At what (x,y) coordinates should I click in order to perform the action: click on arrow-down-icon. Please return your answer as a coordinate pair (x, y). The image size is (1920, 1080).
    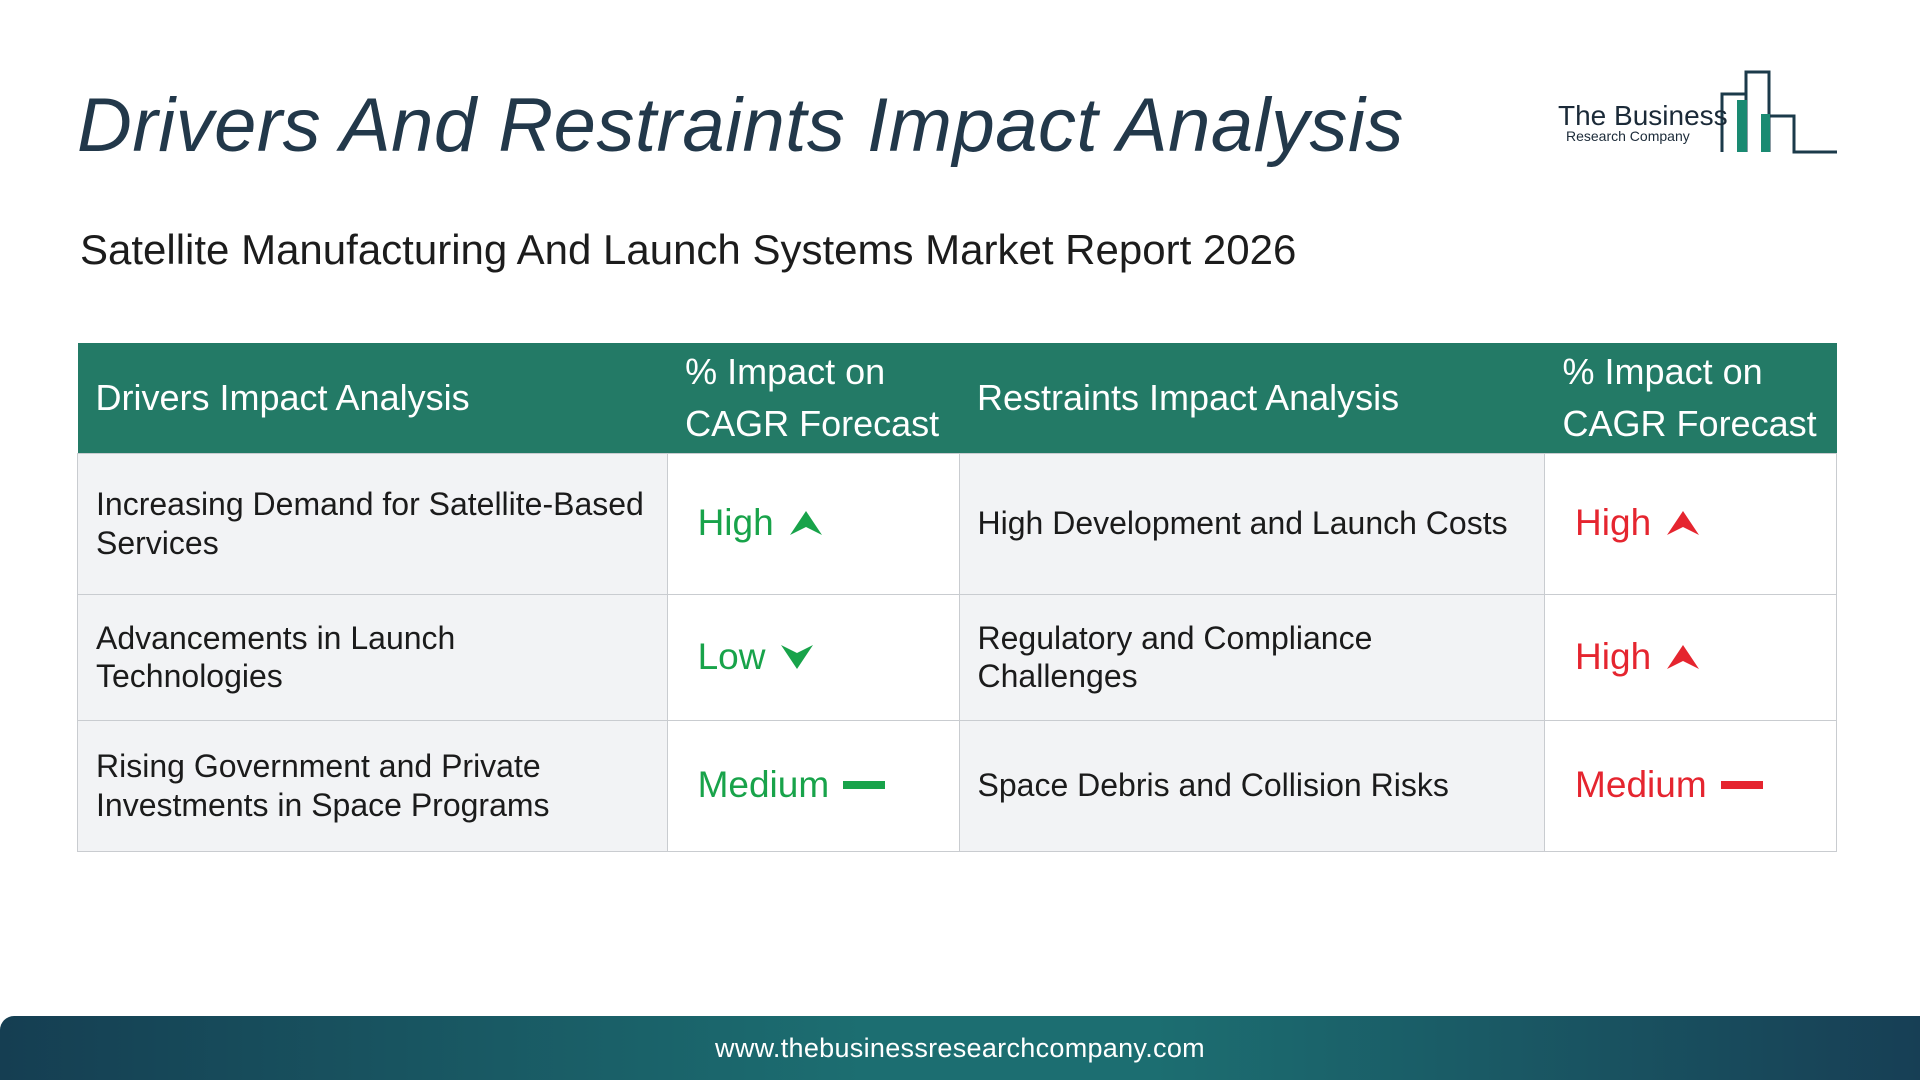
    Looking at the image, I should click on (797, 656).